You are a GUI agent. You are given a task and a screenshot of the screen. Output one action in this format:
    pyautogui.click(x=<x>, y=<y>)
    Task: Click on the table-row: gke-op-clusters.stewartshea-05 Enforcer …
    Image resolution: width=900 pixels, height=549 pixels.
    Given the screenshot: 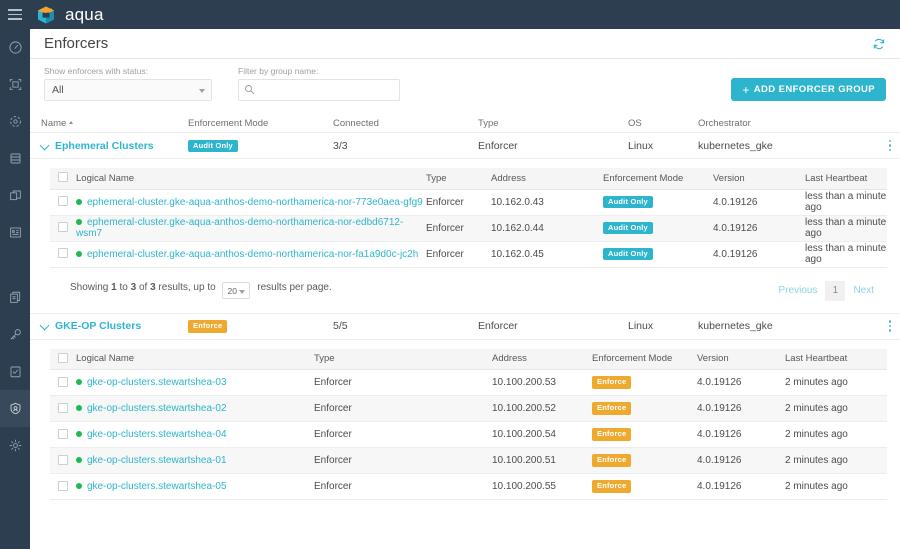 What is the action you would take?
    pyautogui.click(x=468, y=486)
    